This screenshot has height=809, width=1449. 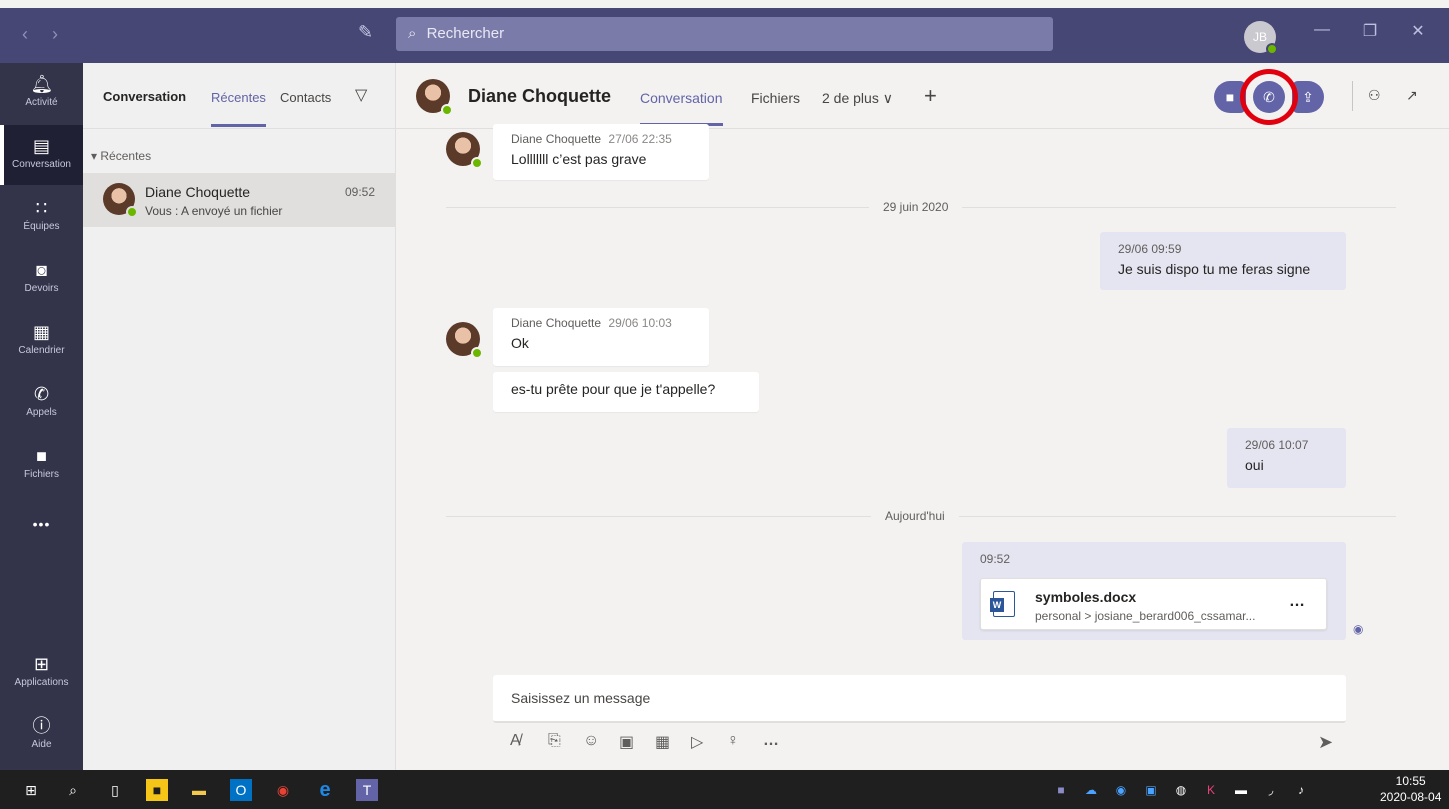 I want to click on chat-list-title: Conversation, so click(x=145, y=96).